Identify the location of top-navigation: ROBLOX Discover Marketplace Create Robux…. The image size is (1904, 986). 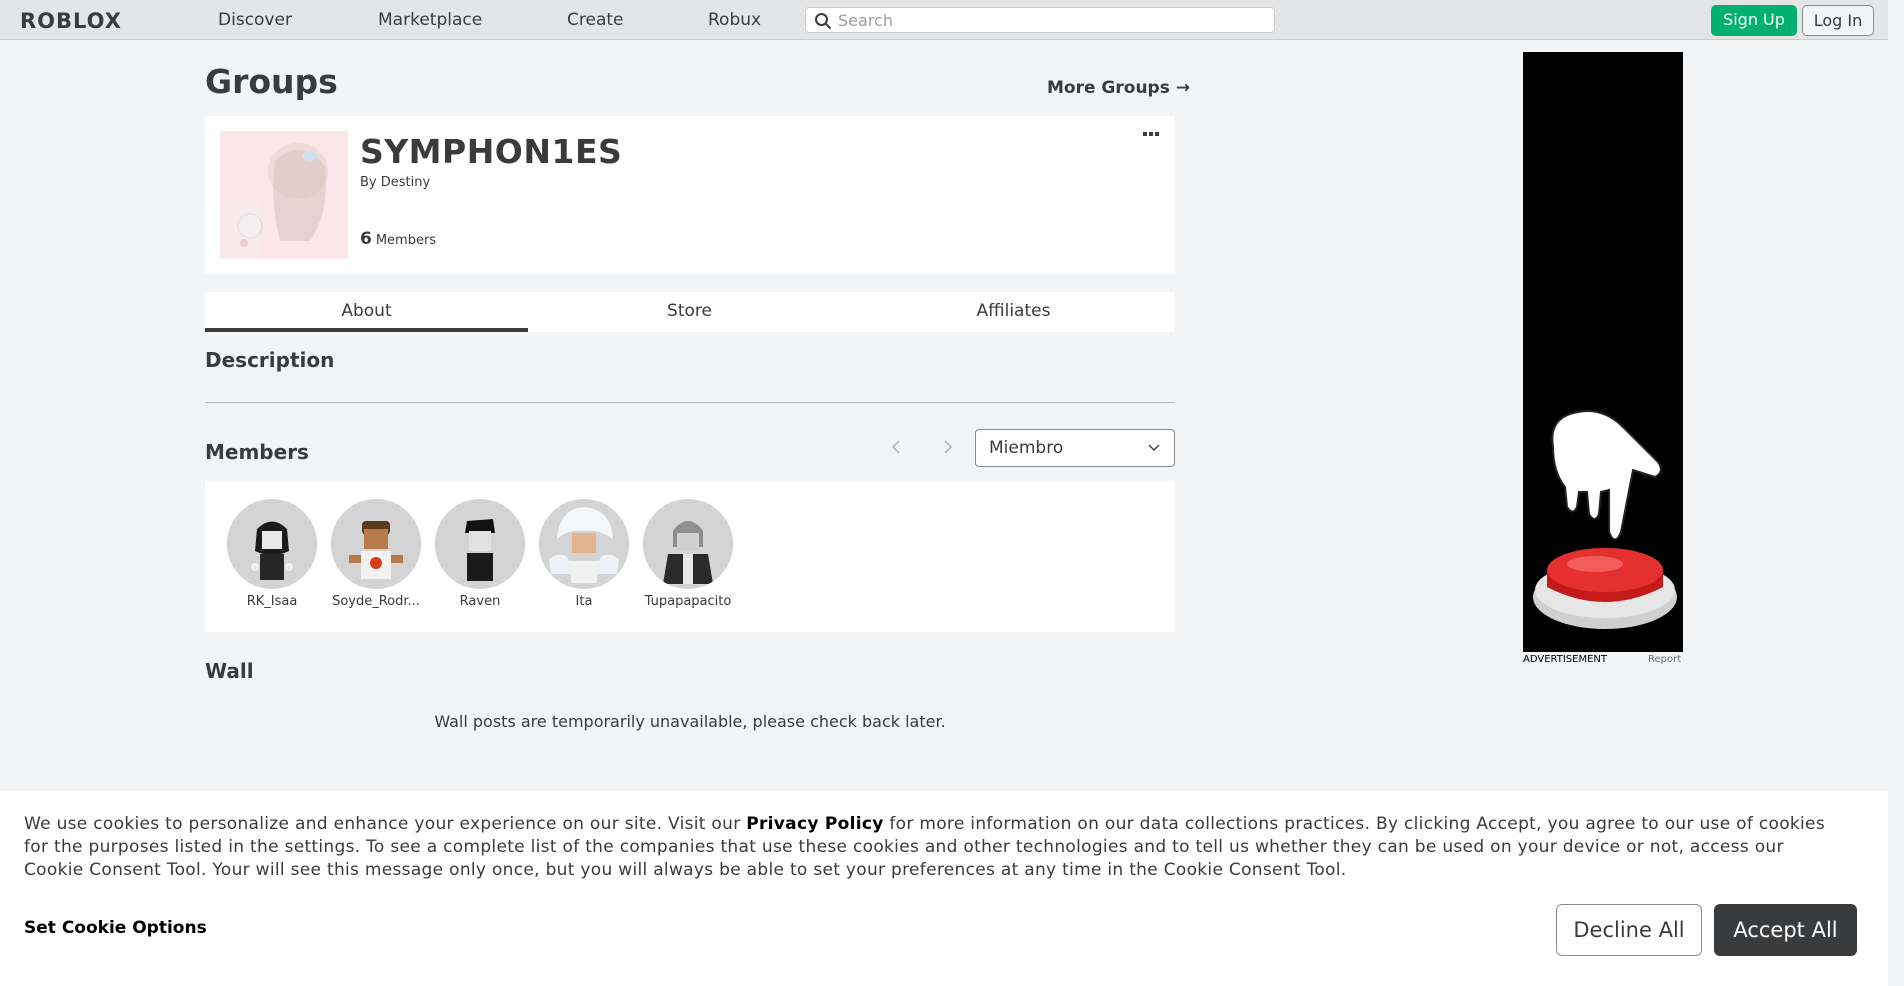
(952, 20).